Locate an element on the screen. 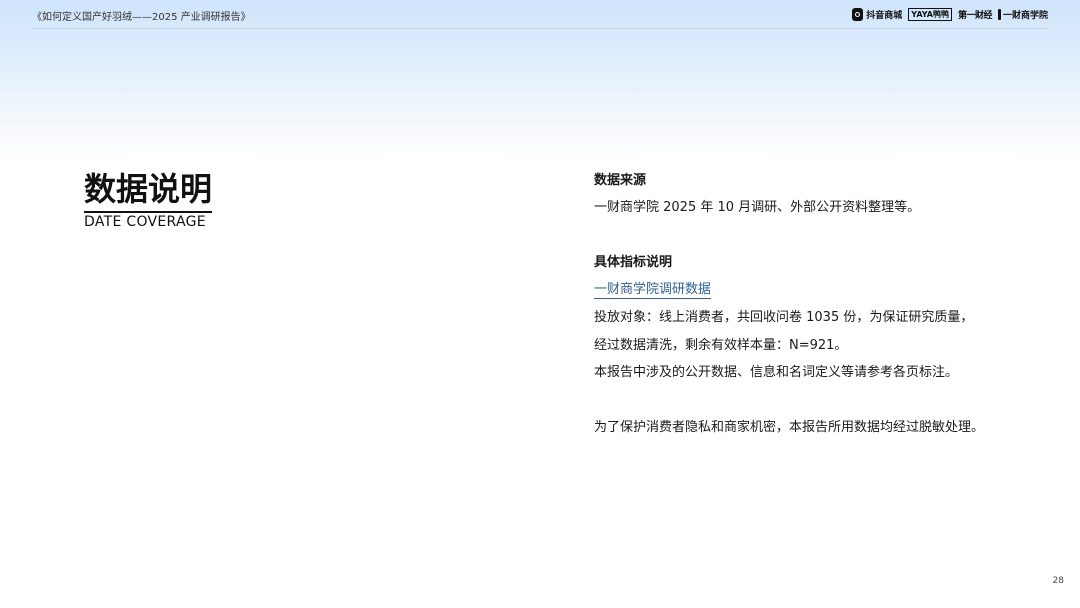  indicator-link-row: 一财商学院调研数据 is located at coordinates (653, 290).